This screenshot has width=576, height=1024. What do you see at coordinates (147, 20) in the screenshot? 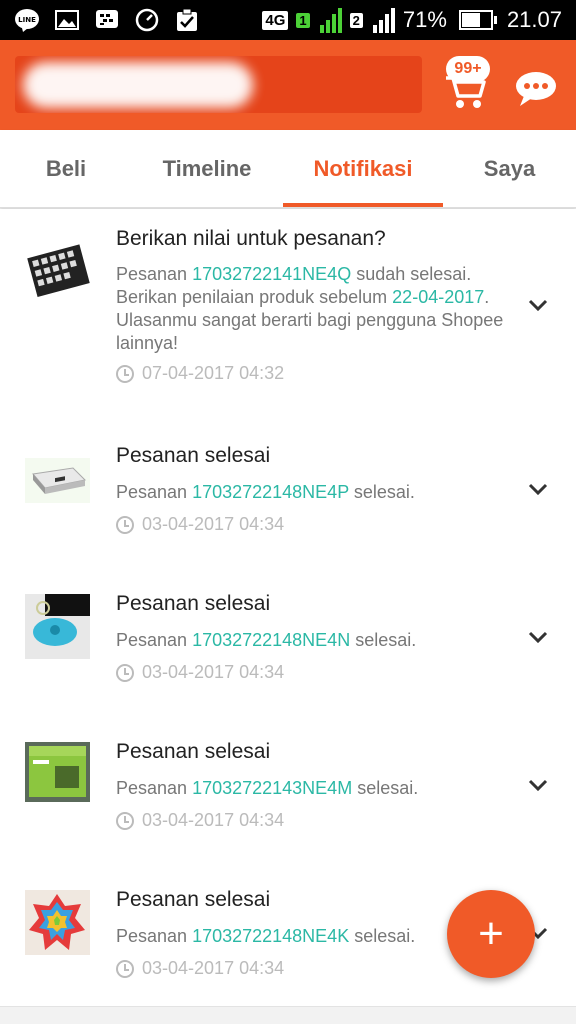
I see `speedometer-icon` at bounding box center [147, 20].